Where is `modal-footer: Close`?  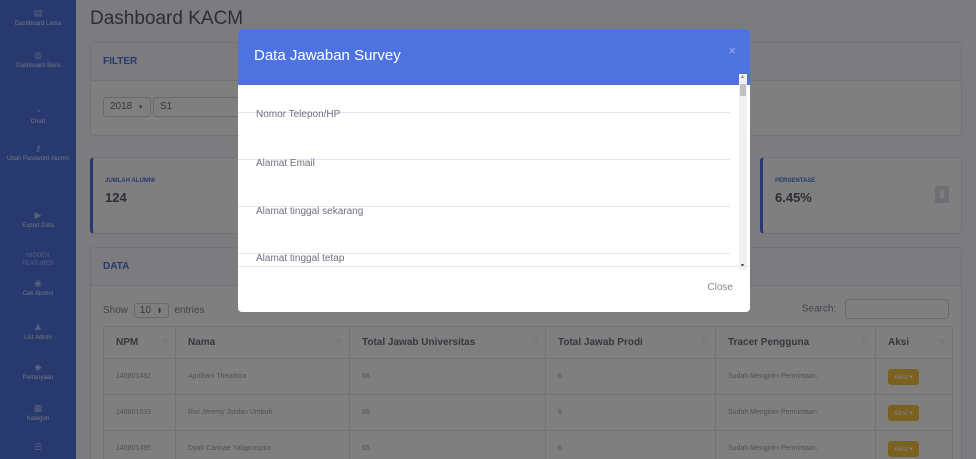 modal-footer: Close is located at coordinates (494, 289).